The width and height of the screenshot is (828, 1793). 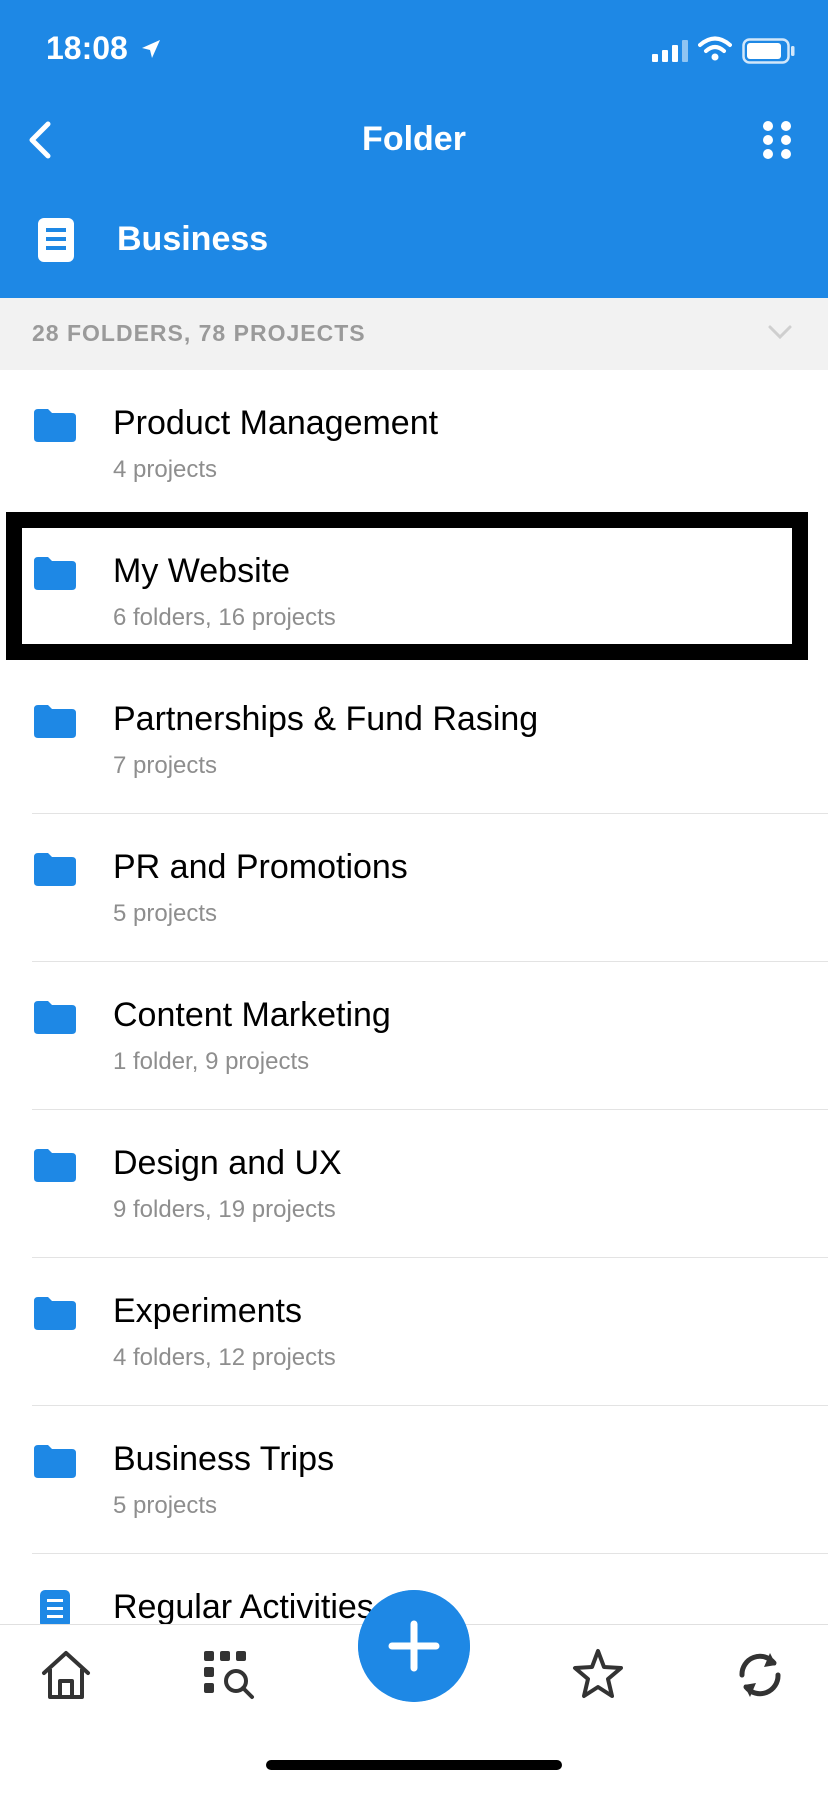 What do you see at coordinates (165, 765) in the screenshot?
I see `item-subtitle: 7 projects` at bounding box center [165, 765].